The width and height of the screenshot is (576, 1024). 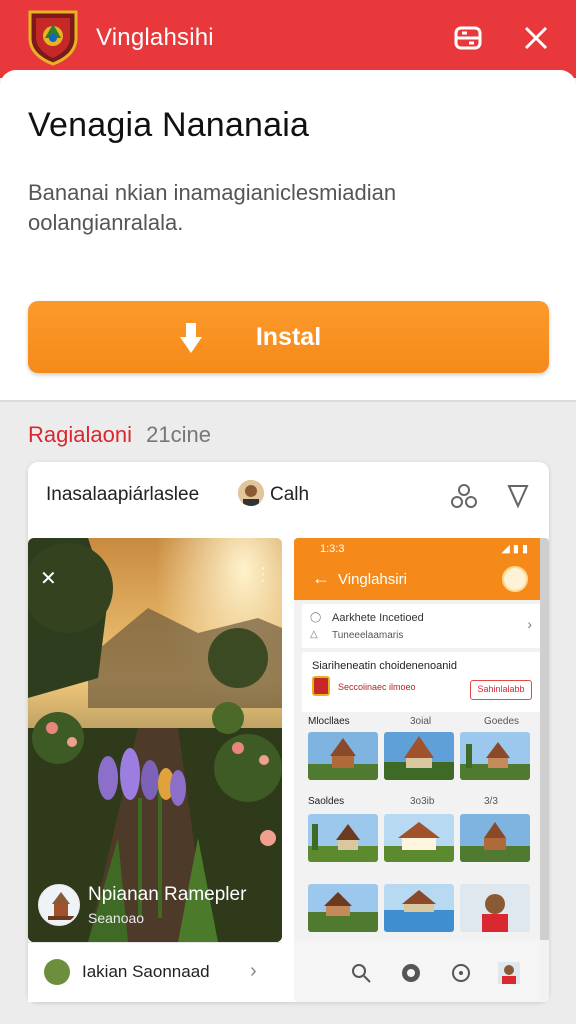 I want to click on phone-scrollbar, so click(x=544, y=739).